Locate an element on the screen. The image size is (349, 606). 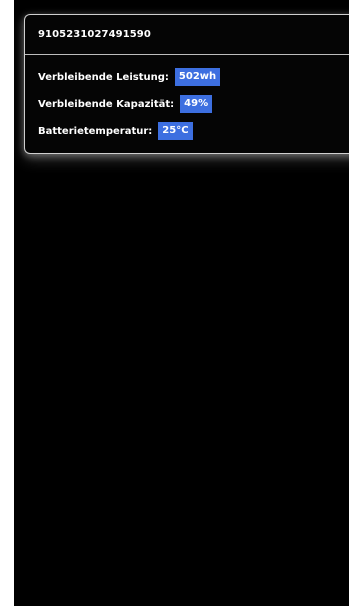
stat-row-remaining-capacity: Verbleibende Kapazität: 49% is located at coordinates (193, 104).